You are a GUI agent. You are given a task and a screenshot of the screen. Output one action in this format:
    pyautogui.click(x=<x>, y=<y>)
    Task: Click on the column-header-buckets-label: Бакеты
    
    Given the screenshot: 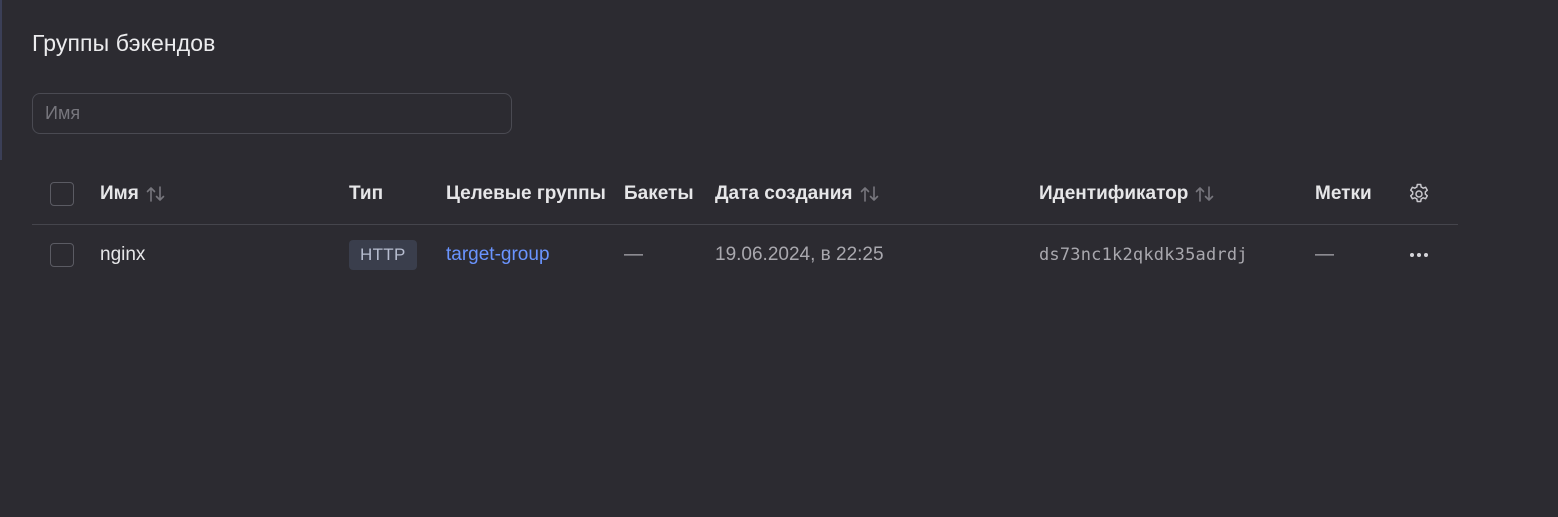 What is the action you would take?
    pyautogui.click(x=659, y=193)
    